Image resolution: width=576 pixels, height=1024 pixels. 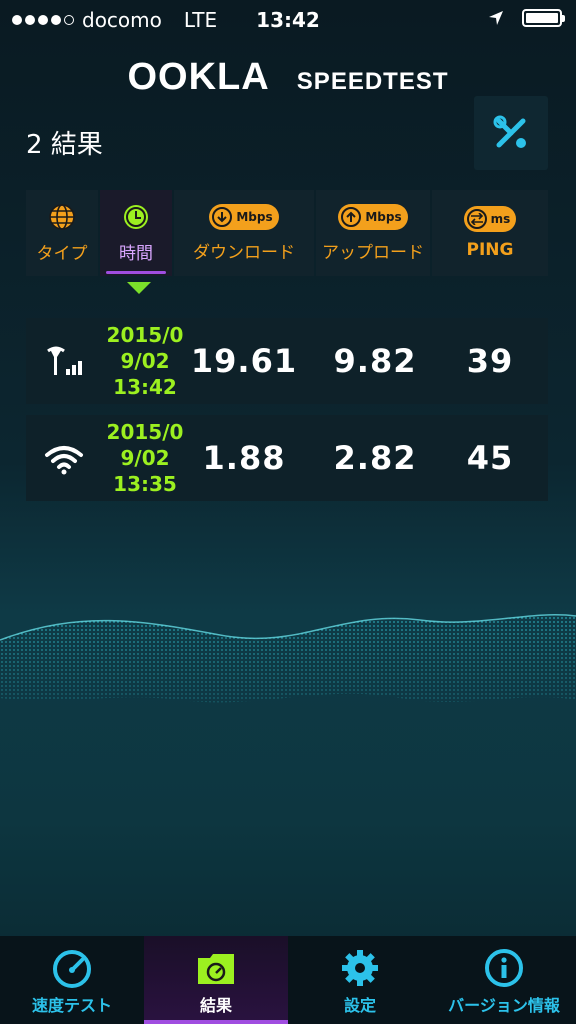 I want to click on app-logo: OOKLA SPEEDTEST, so click(x=288, y=77).